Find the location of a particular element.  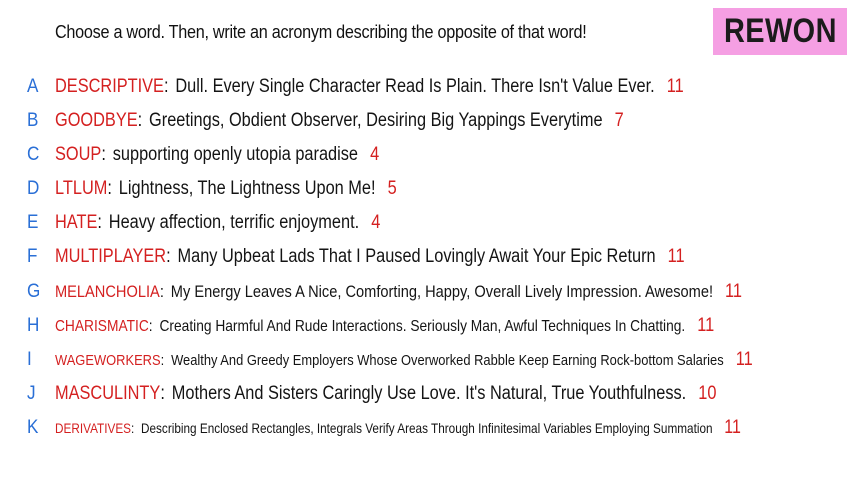

entry-letter: F is located at coordinates (32, 256).